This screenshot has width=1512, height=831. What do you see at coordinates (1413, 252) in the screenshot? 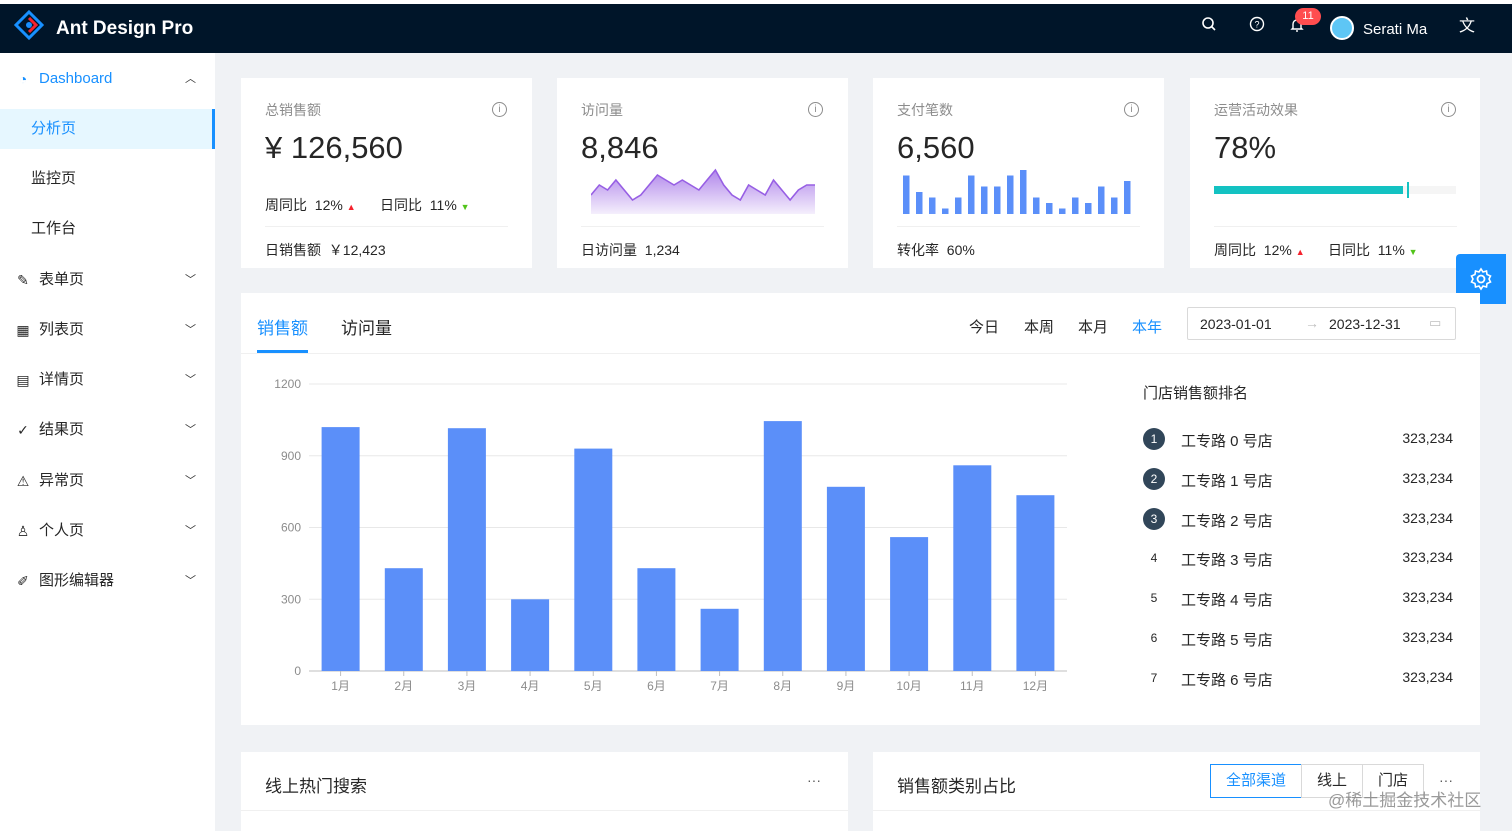
I see `caret-down-icon: ▼` at bounding box center [1413, 252].